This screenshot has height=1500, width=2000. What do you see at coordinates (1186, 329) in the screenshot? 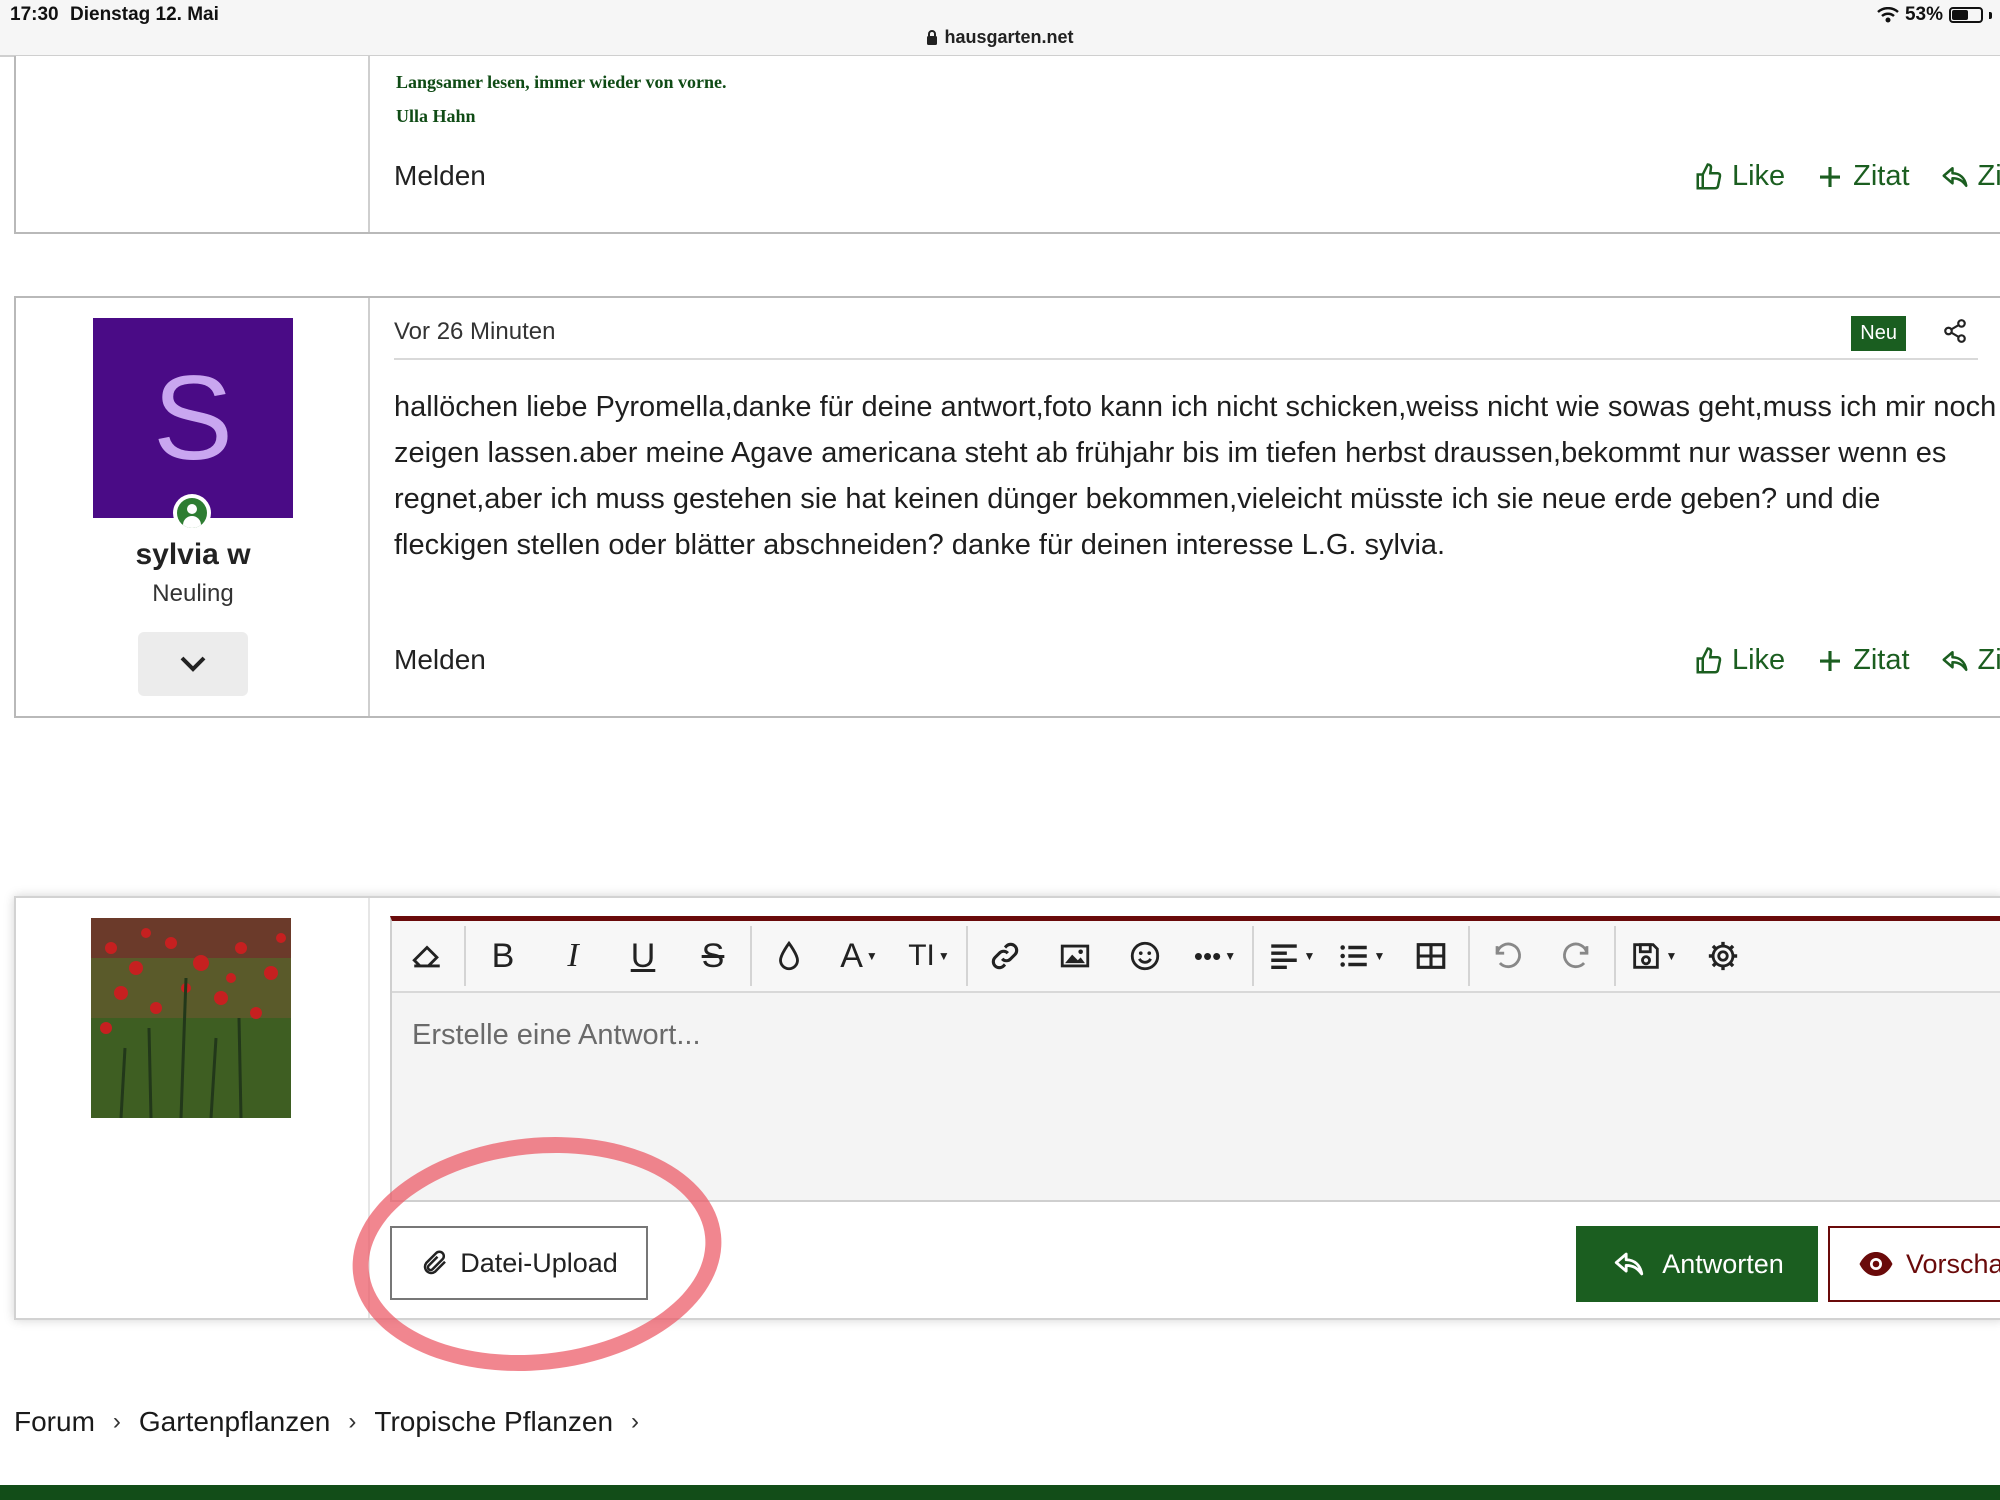
I see `post-meta: Vor 26 Minuten Neu` at bounding box center [1186, 329].